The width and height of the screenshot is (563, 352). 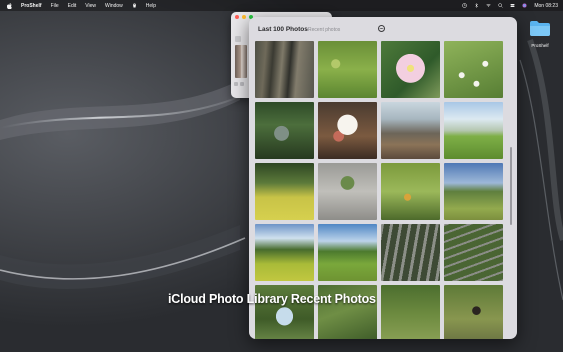 What do you see at coordinates (31, 6) in the screenshot?
I see `menu-app-name: ProShelf` at bounding box center [31, 6].